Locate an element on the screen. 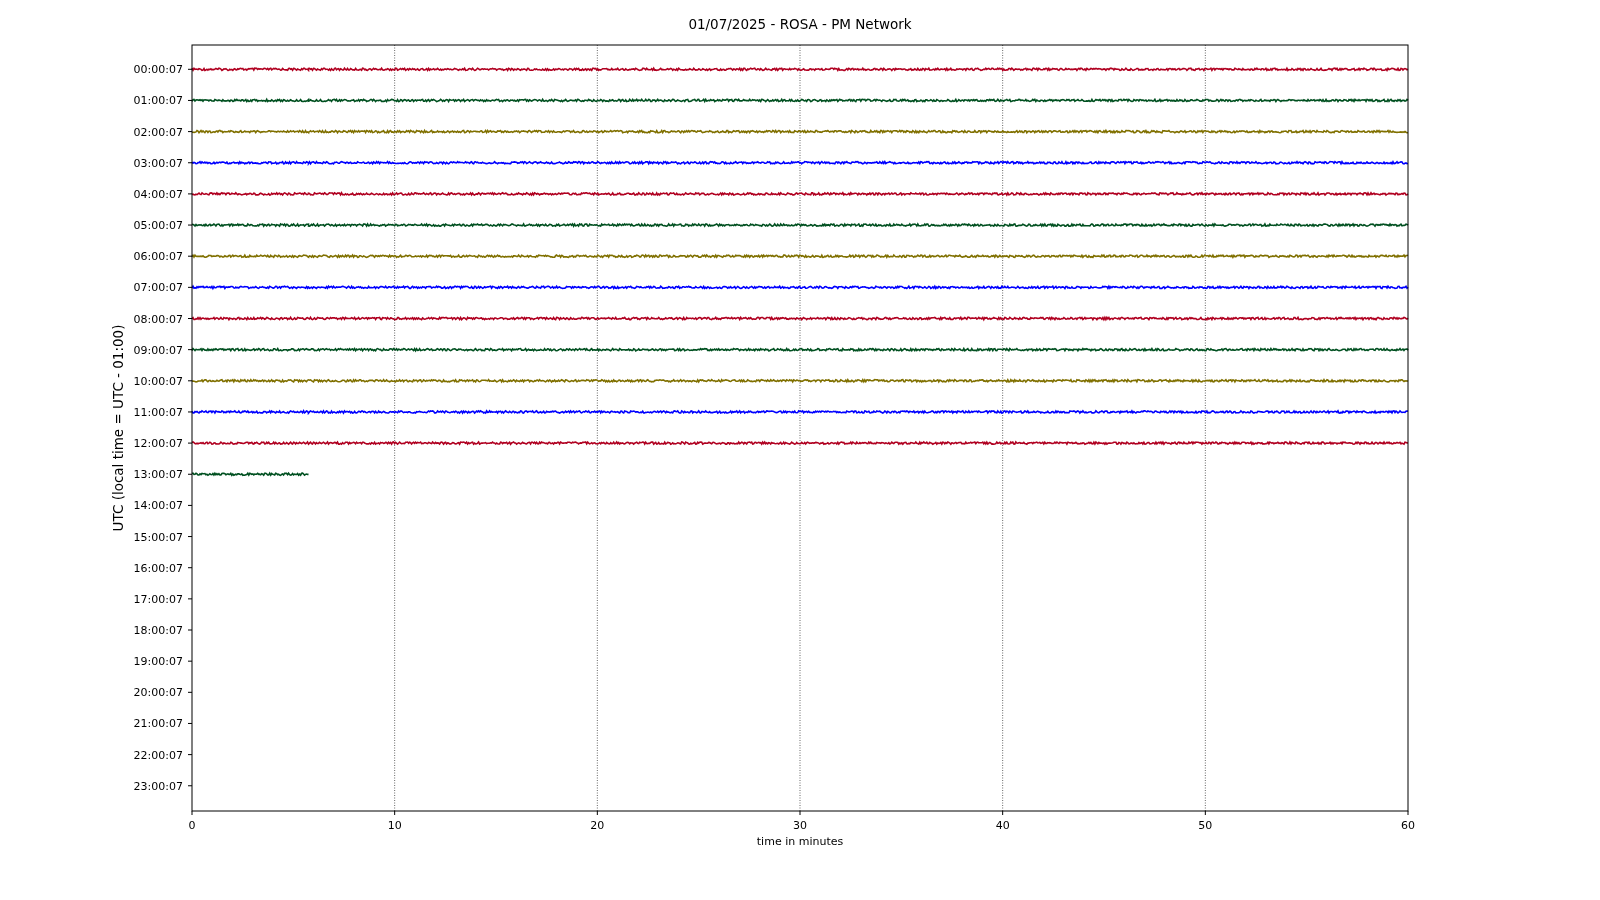  x-tick-label: 20 is located at coordinates (597, 825).